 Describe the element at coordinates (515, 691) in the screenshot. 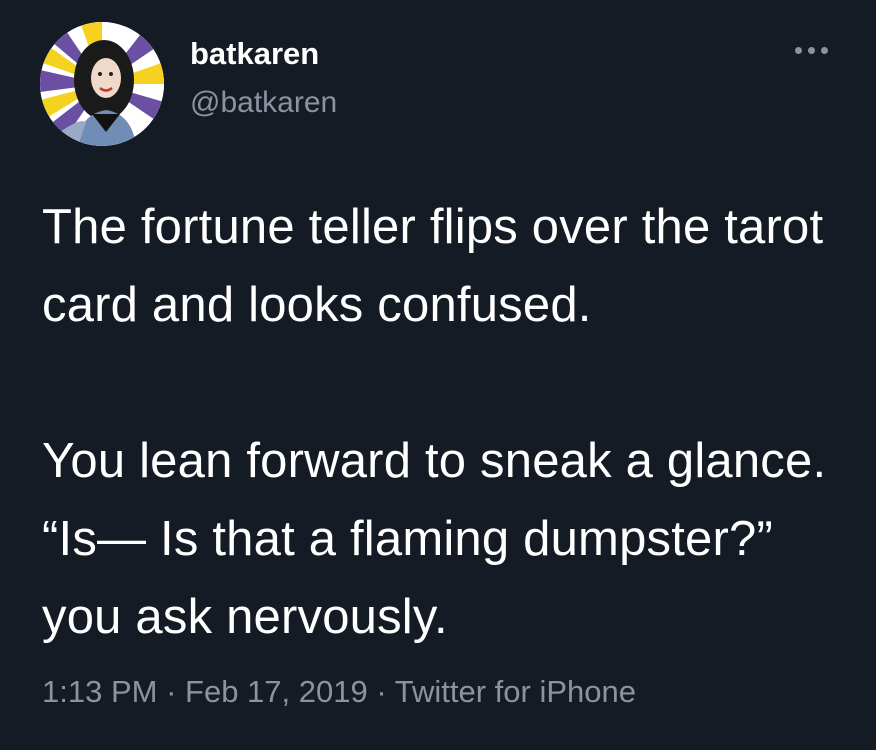

I see `tweet-source: Twitter for iPhone` at that location.